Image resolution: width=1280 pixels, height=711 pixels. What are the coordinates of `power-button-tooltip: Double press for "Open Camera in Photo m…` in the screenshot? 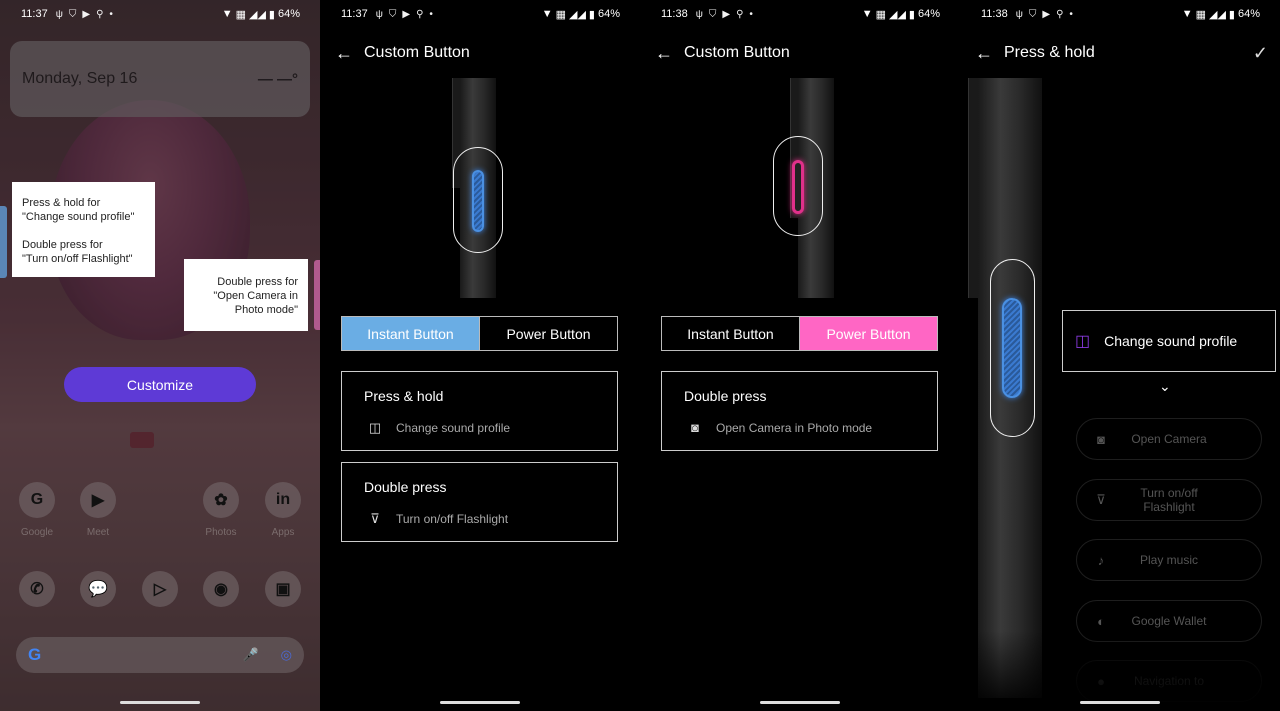 It's located at (246, 295).